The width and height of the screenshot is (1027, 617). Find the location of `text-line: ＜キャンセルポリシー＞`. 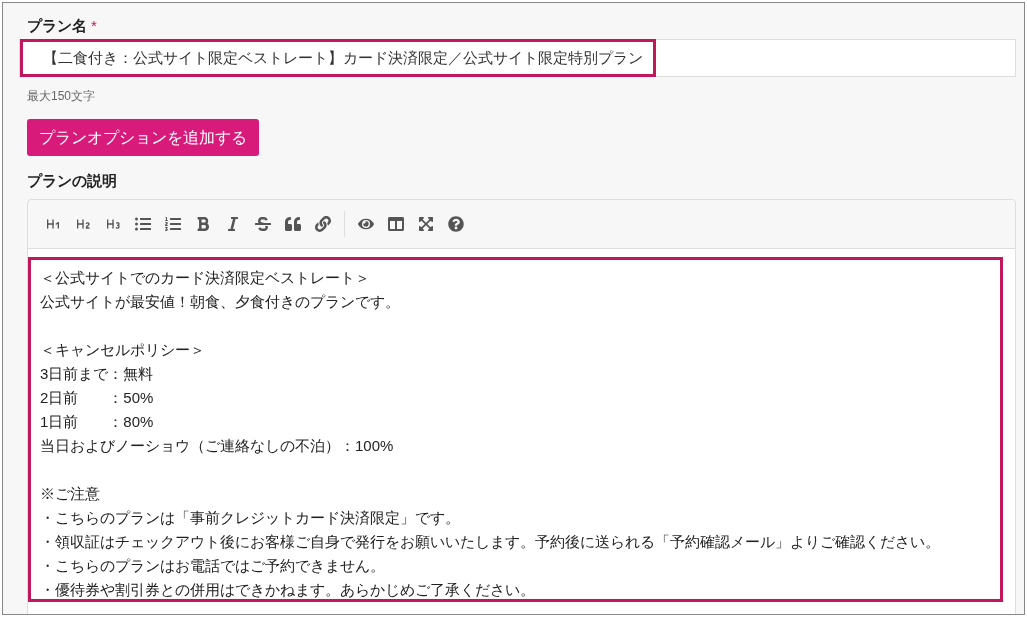

text-line: ＜キャンセルポリシー＞ is located at coordinates (122, 349).